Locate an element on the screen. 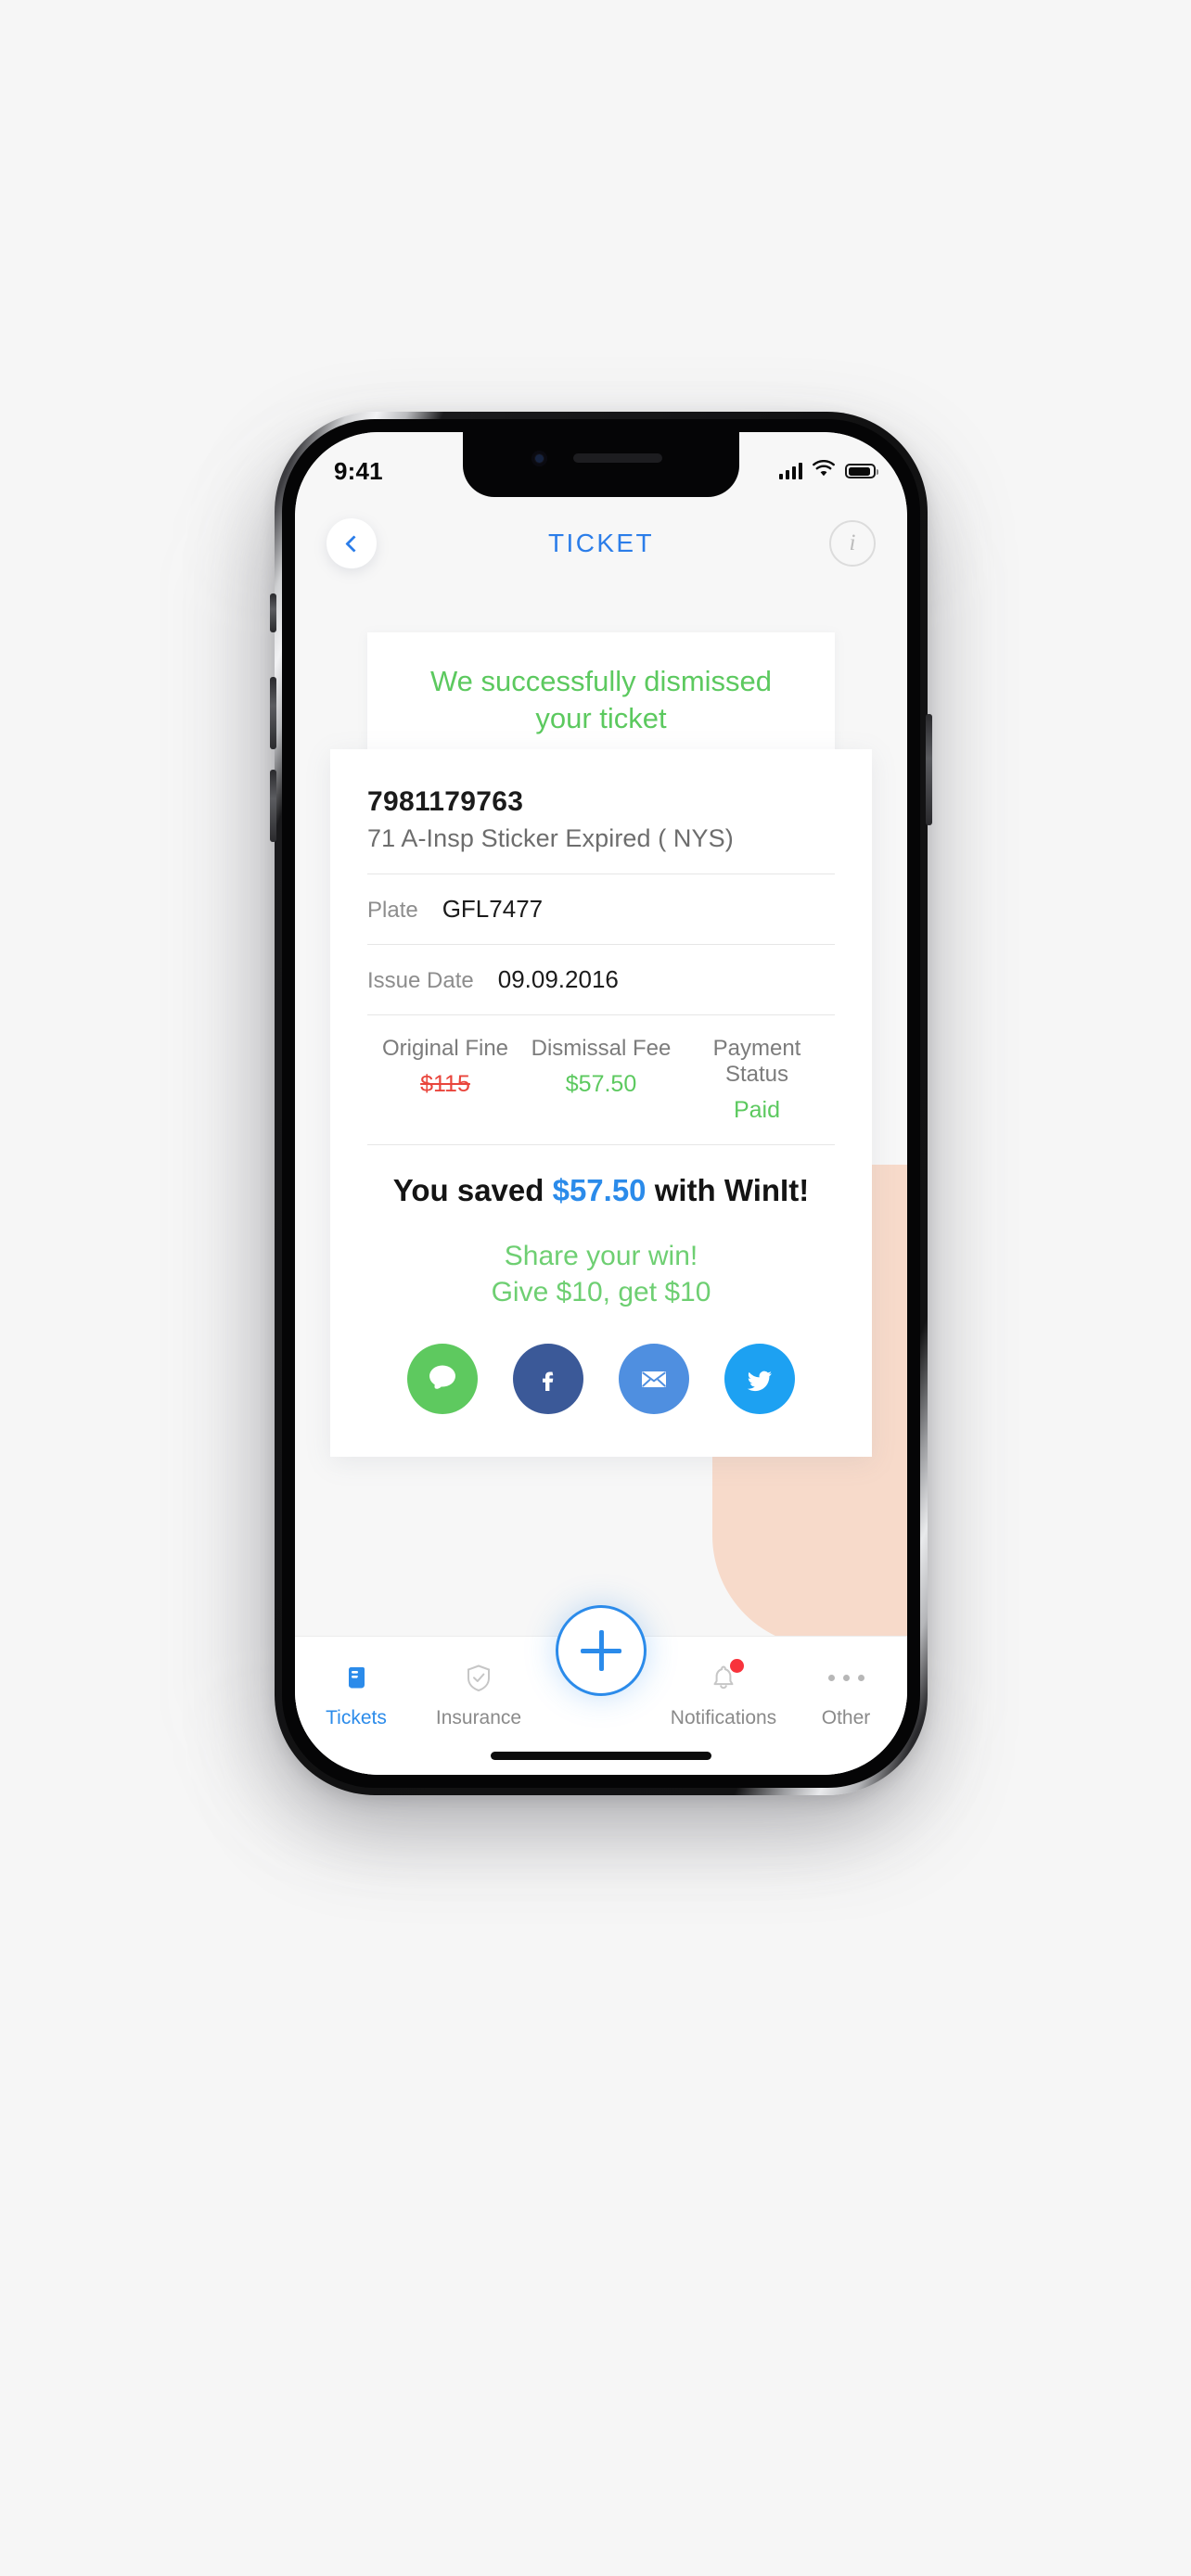 The image size is (1191, 2576). ticket-number: 7981179763 is located at coordinates (445, 802).